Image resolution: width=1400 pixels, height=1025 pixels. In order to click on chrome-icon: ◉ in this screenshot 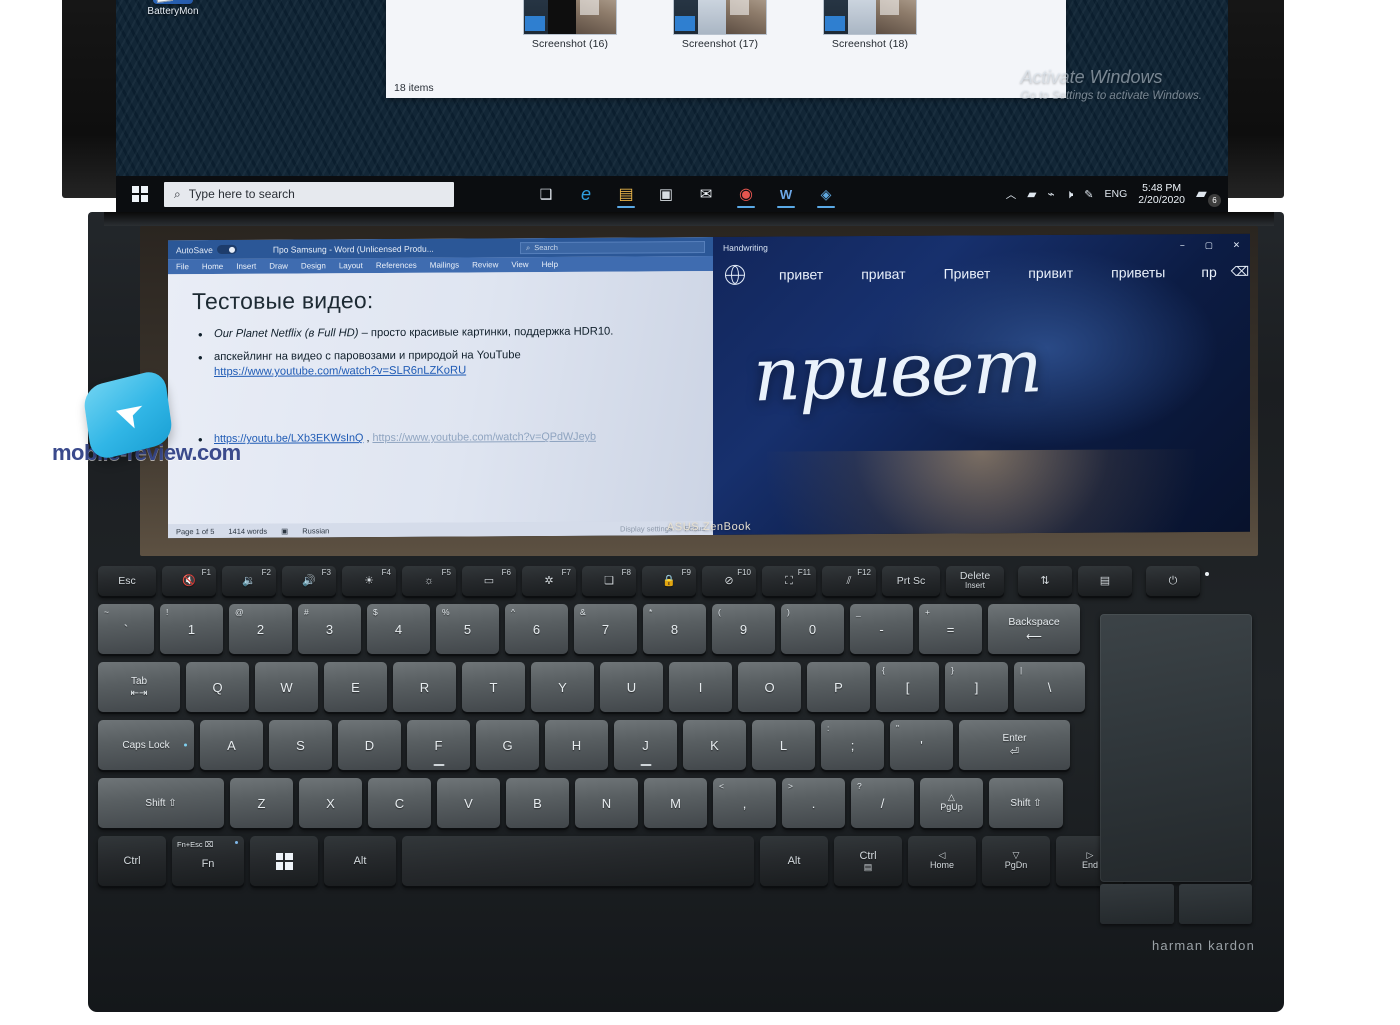, I will do `click(746, 194)`.